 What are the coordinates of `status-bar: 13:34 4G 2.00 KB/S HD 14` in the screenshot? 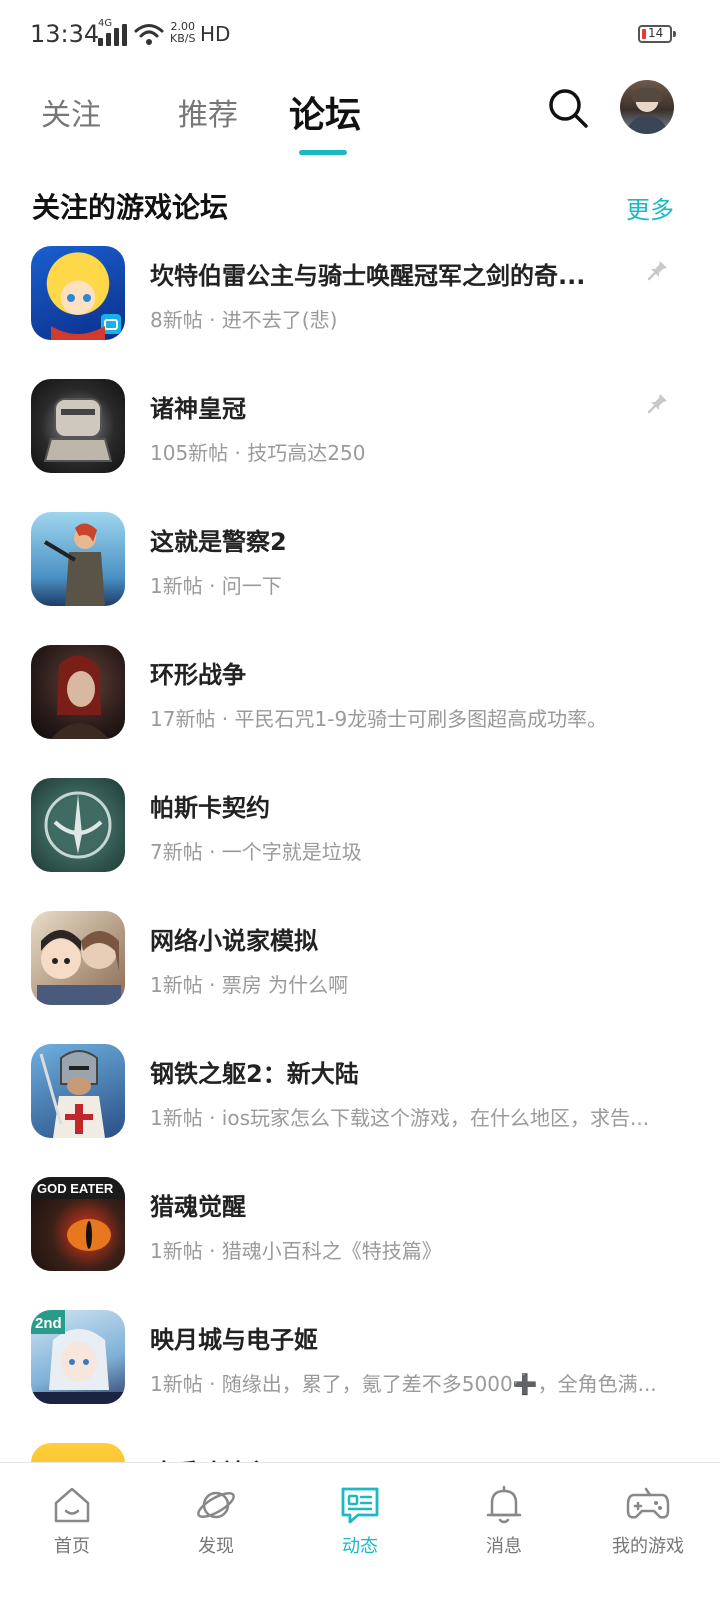 It's located at (360, 35).